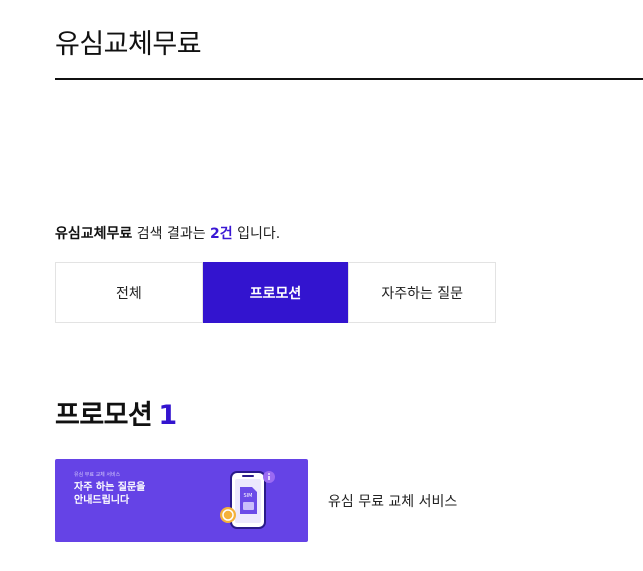  Describe the element at coordinates (171, 234) in the screenshot. I see `search-result-text-before: 검색 결과는` at that location.